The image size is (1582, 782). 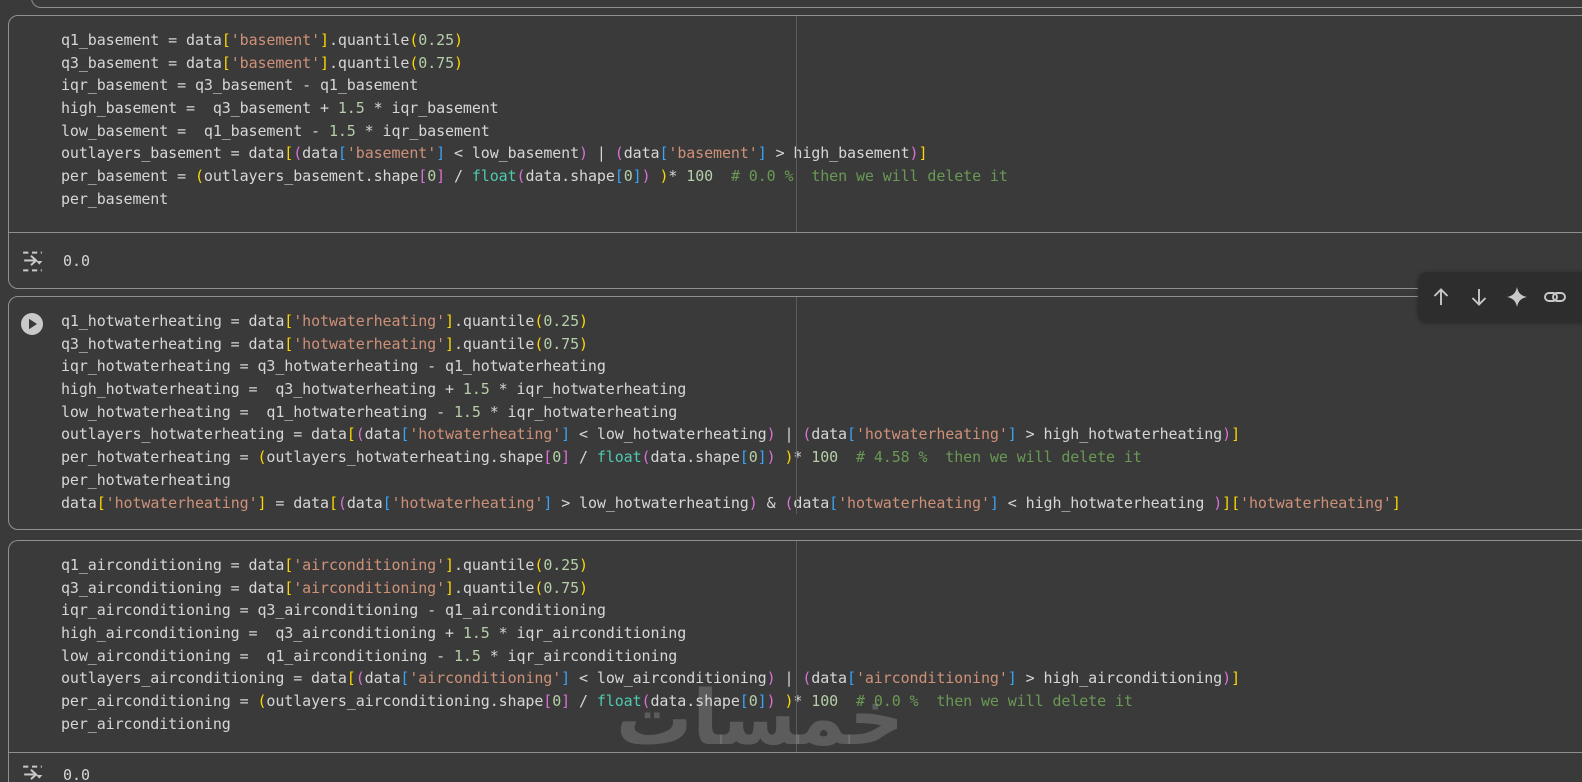 I want to click on move-cell-up-icon, so click(x=1441, y=296).